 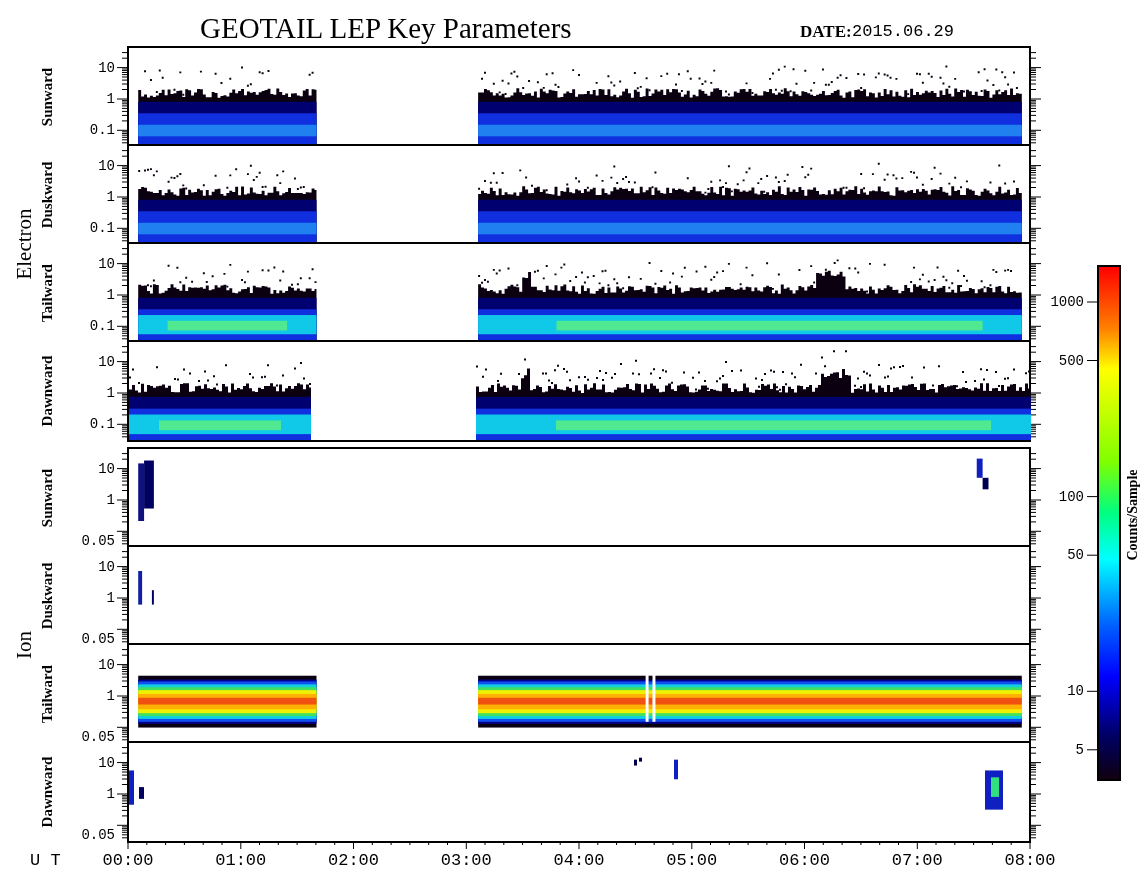 I want to click on x-tick-label: 03:00, so click(x=466, y=861).